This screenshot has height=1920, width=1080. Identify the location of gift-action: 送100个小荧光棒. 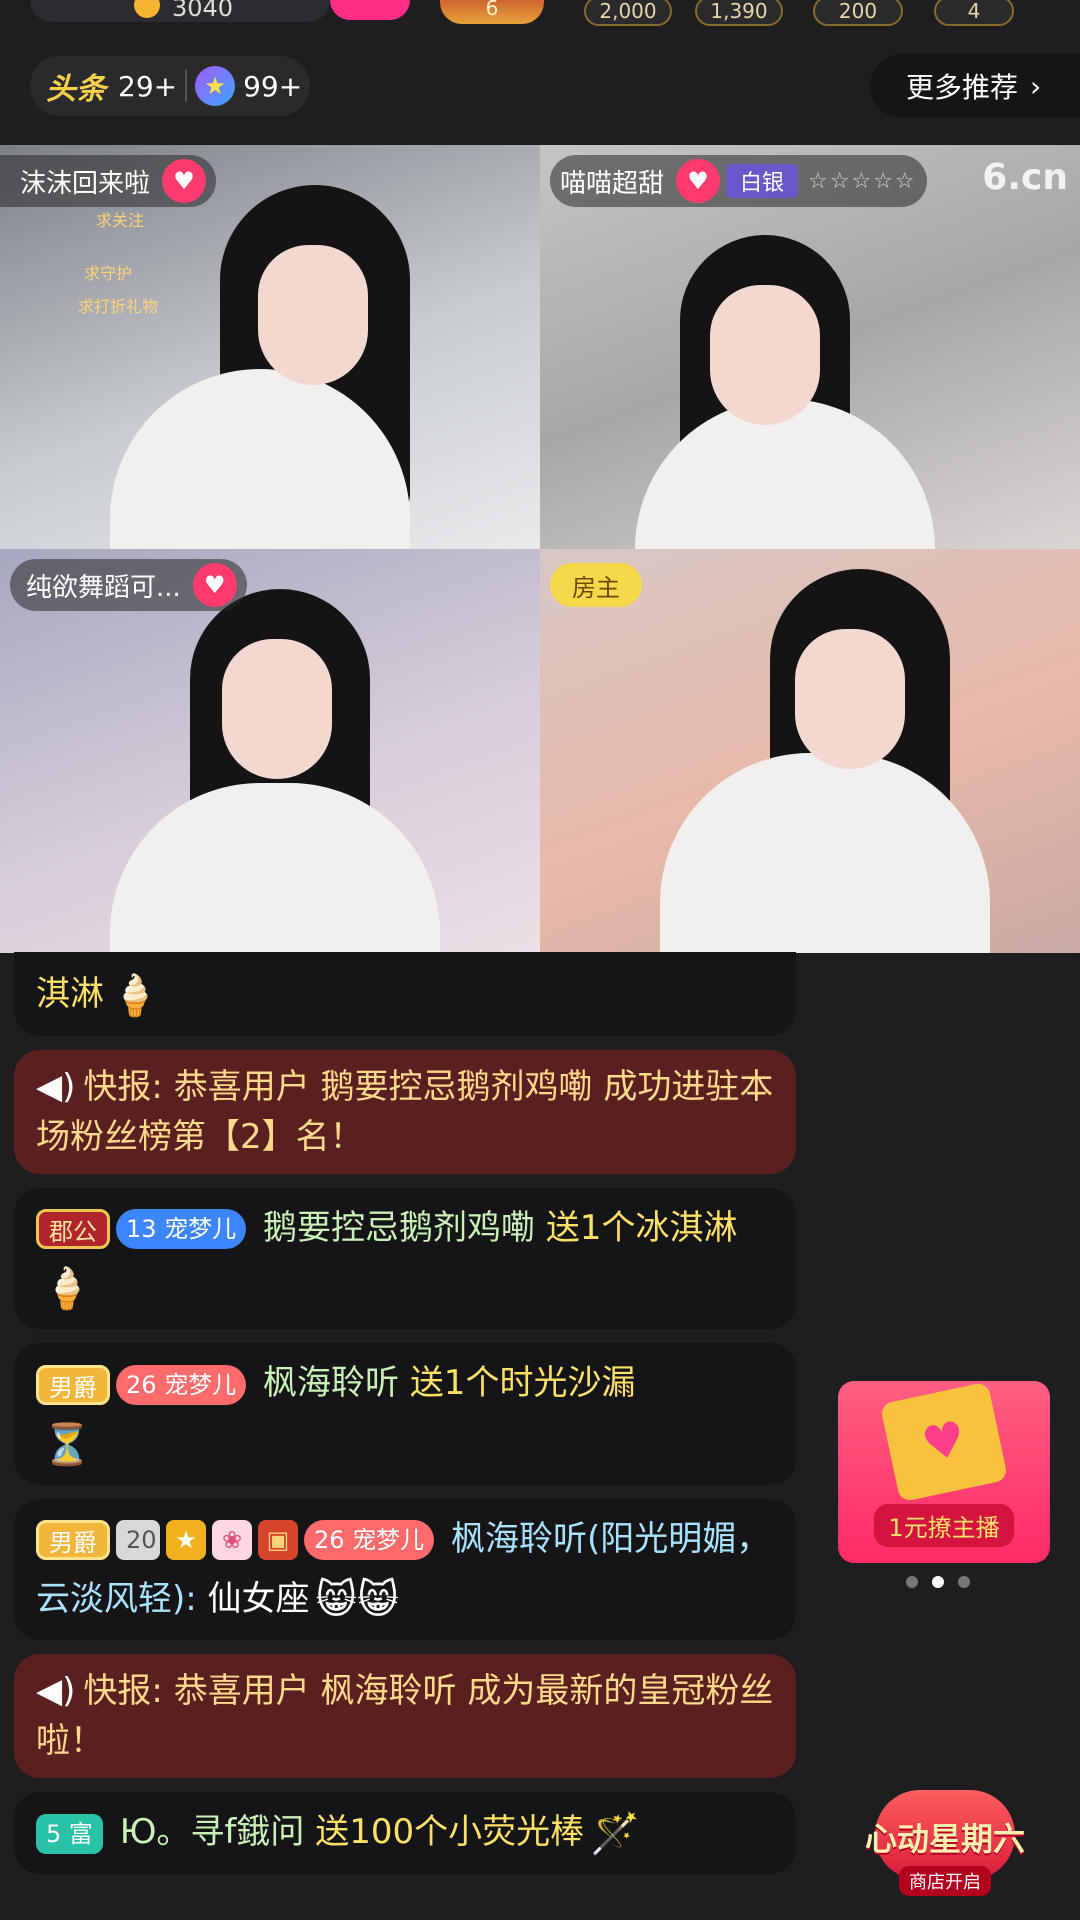
(450, 1832).